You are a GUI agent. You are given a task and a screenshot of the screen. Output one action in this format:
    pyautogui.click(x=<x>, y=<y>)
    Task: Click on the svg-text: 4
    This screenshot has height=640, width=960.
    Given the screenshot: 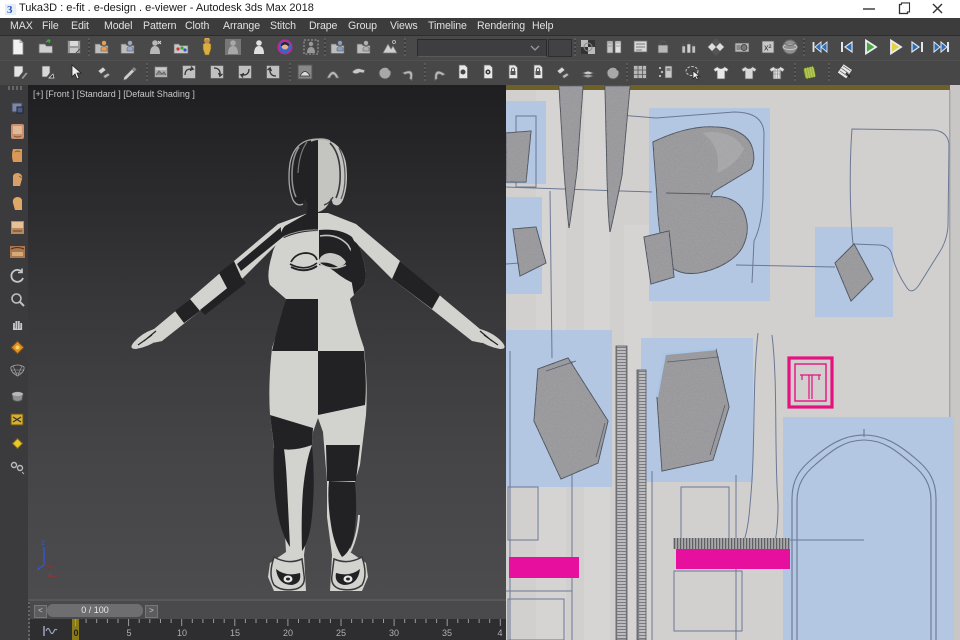 What is the action you would take?
    pyautogui.click(x=499, y=633)
    